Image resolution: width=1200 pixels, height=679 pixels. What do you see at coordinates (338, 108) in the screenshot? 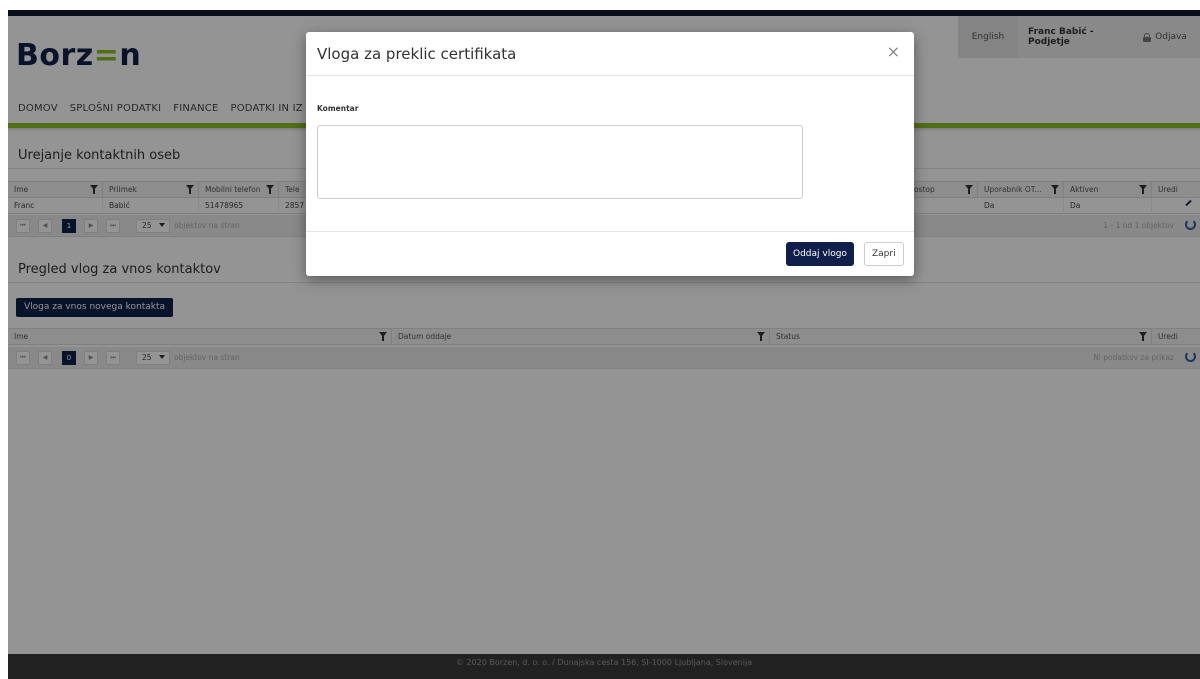
I see `comment-label: Komentar` at bounding box center [338, 108].